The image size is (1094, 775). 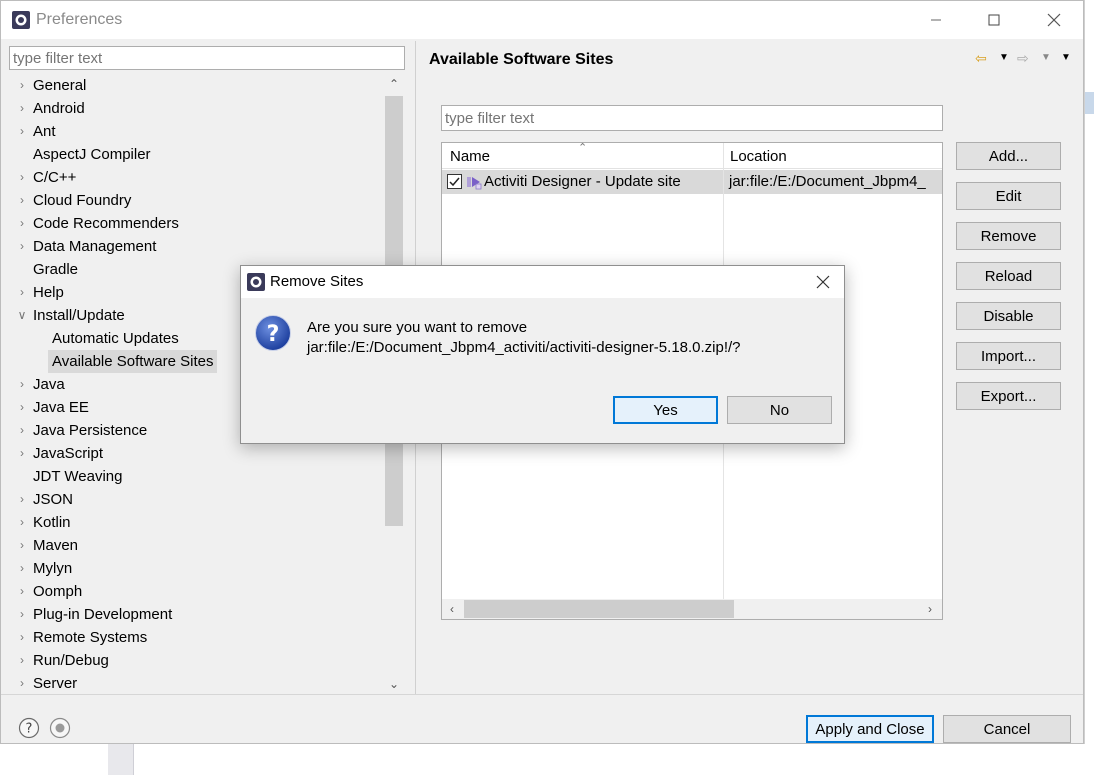 I want to click on cancel-button: Cancel, so click(x=1007, y=729).